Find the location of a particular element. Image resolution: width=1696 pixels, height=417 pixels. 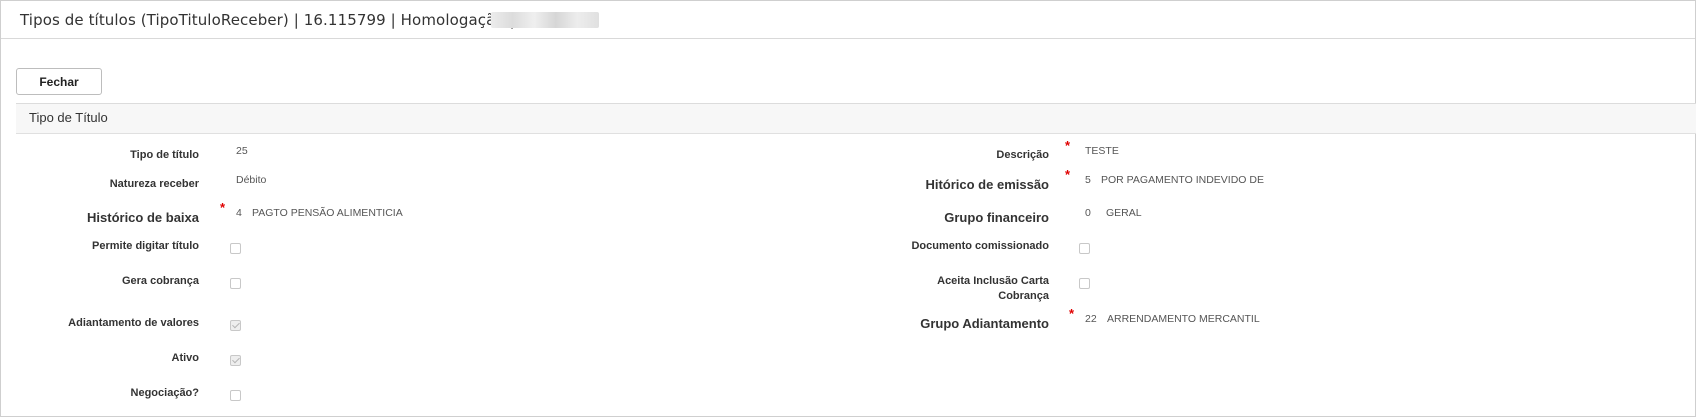

natureza-receber-value: Débito is located at coordinates (251, 180).